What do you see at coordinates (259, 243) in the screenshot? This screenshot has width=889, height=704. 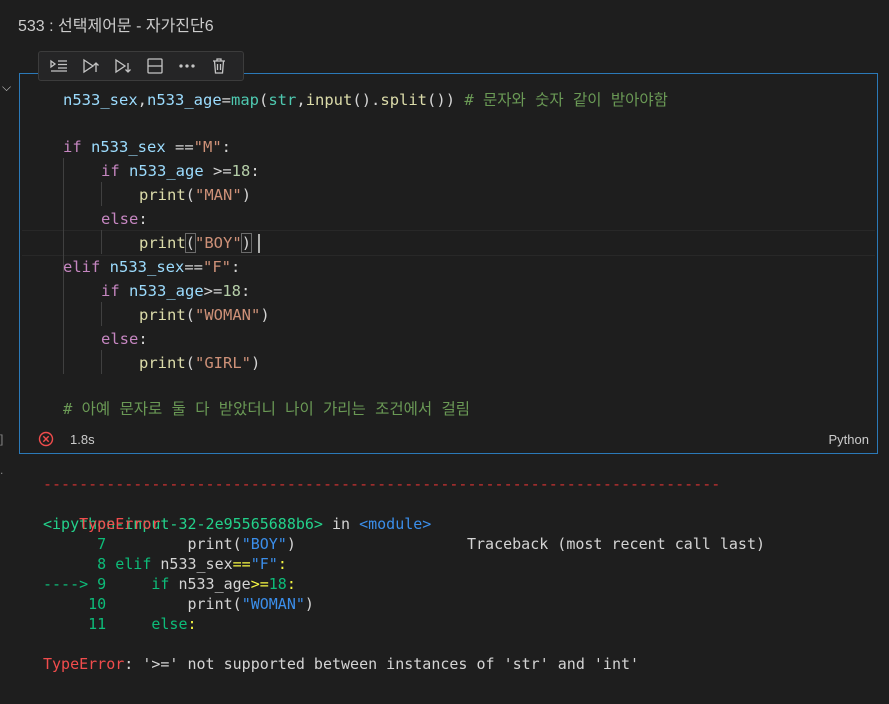 I see `text-cursor` at bounding box center [259, 243].